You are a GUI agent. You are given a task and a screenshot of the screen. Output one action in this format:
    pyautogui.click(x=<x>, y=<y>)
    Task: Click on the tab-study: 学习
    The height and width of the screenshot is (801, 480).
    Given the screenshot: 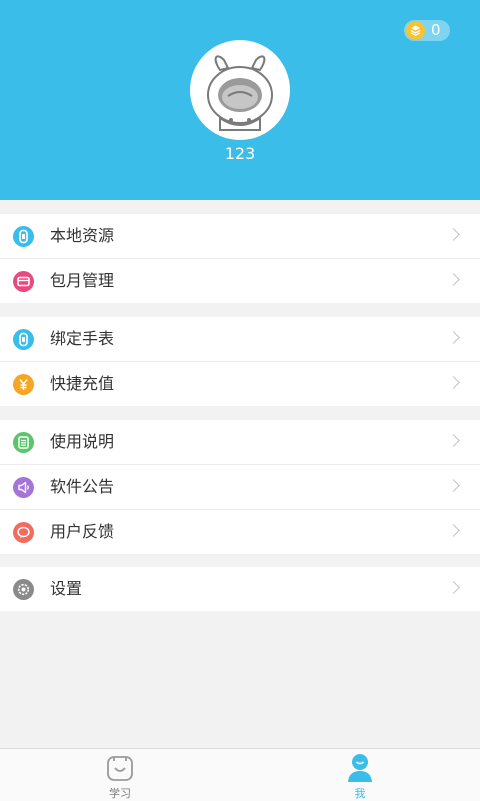 What is the action you would take?
    pyautogui.click(x=120, y=775)
    